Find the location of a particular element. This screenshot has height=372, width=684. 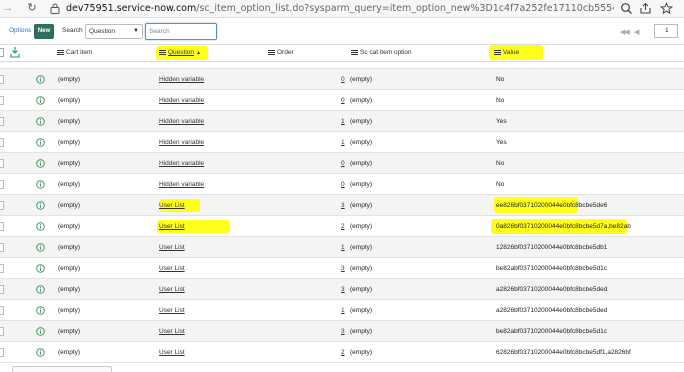

cell-sc-cat-item-option: (empty) is located at coordinates (361, 352).